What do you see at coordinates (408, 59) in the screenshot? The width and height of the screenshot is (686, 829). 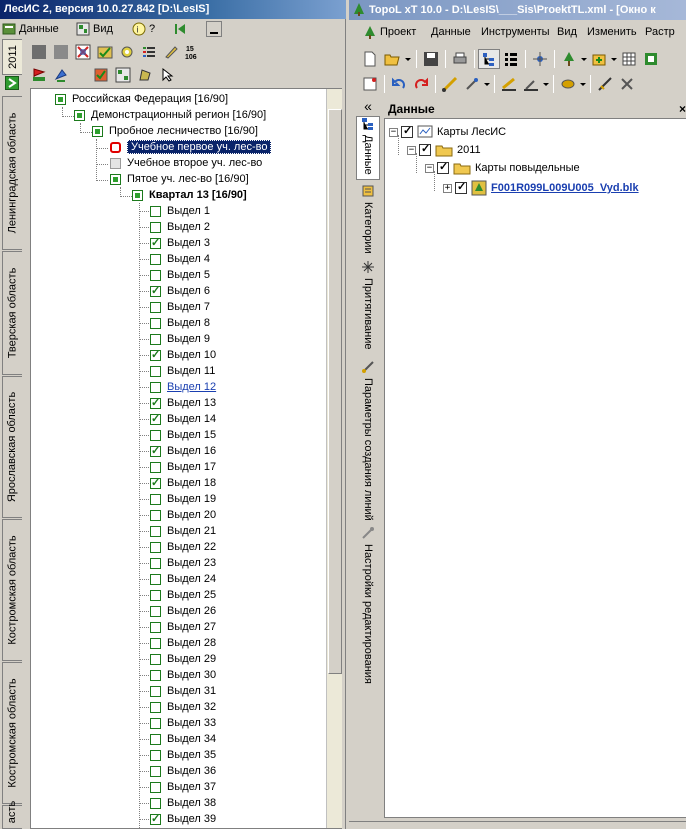 I see `open-dropdown-icon` at bounding box center [408, 59].